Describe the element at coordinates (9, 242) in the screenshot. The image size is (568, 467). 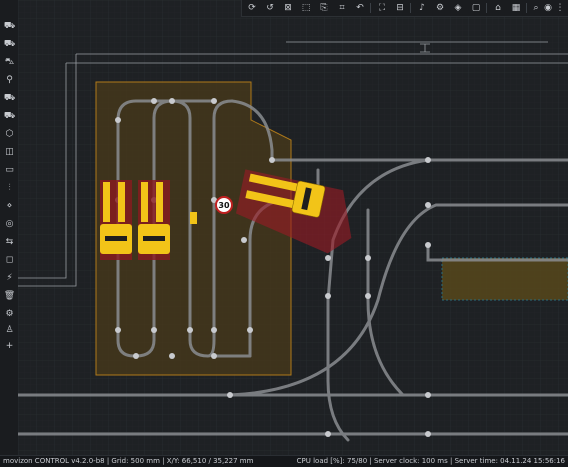
I see `link-icon: ⇆` at that location.